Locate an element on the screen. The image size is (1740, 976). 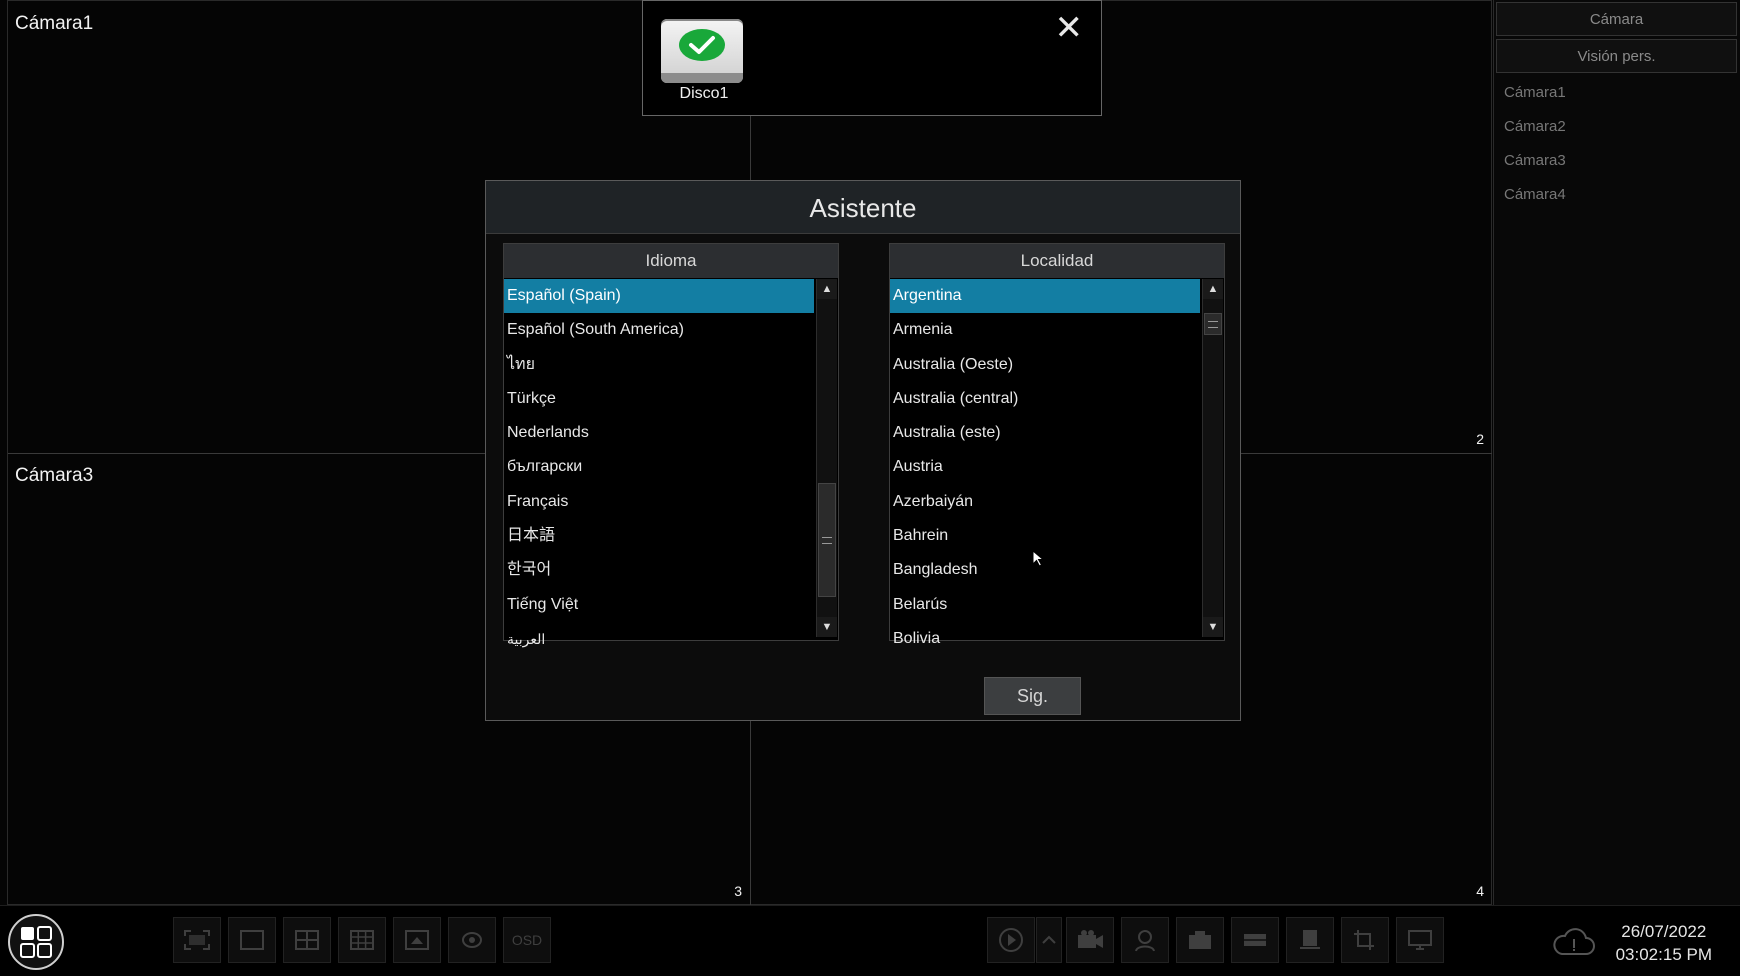
locale-list-item: Azerbaiyán is located at coordinates (1045, 502).